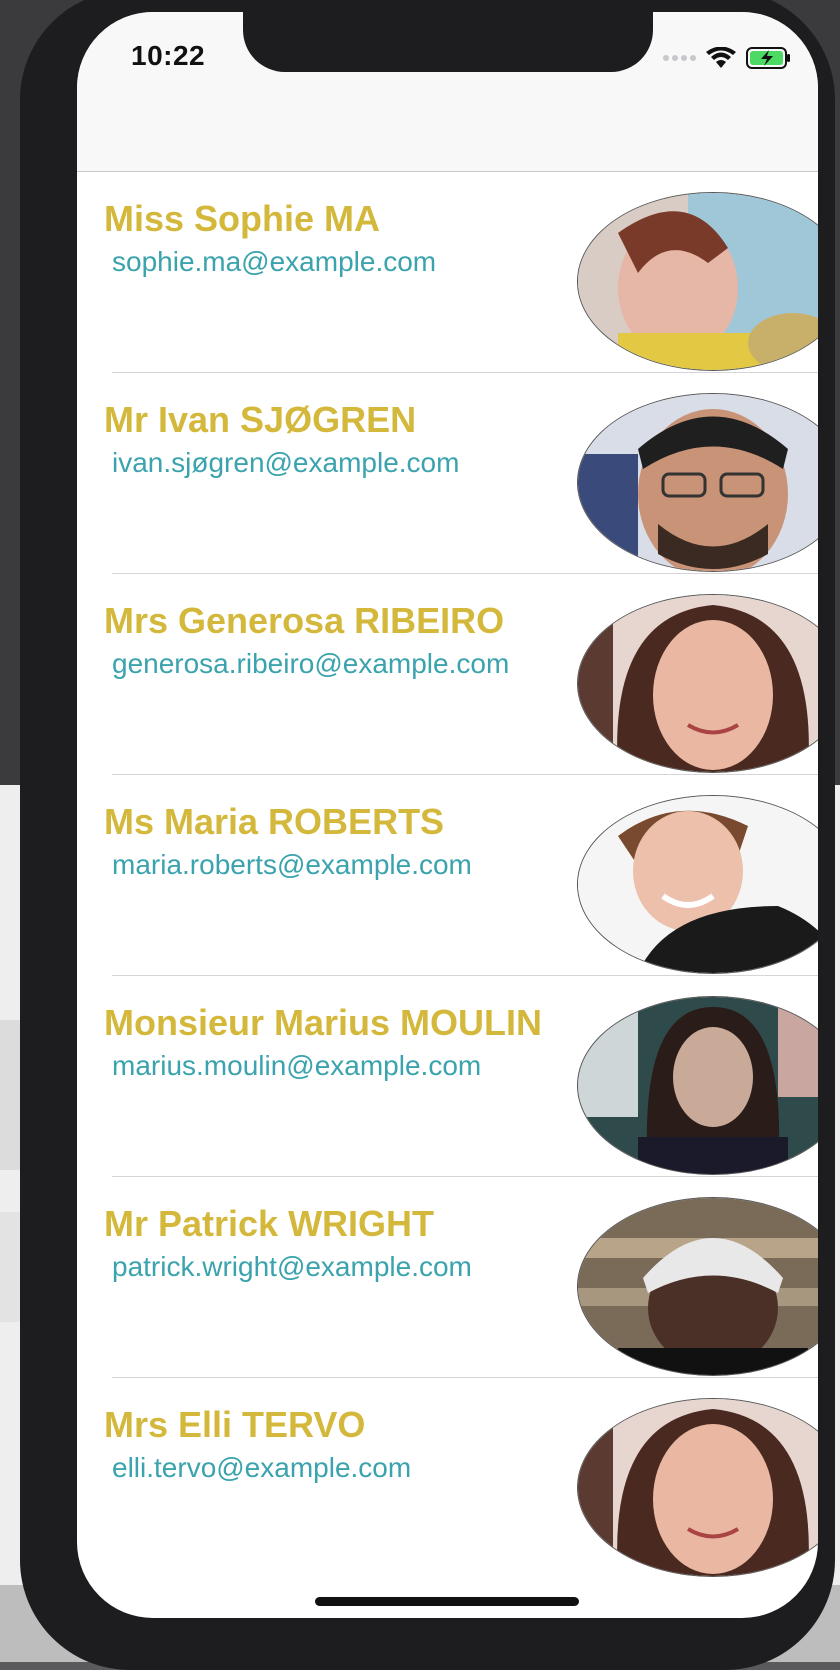 This screenshot has width=840, height=1670. Describe the element at coordinates (768, 58) in the screenshot. I see `battery-charging-icon` at that location.